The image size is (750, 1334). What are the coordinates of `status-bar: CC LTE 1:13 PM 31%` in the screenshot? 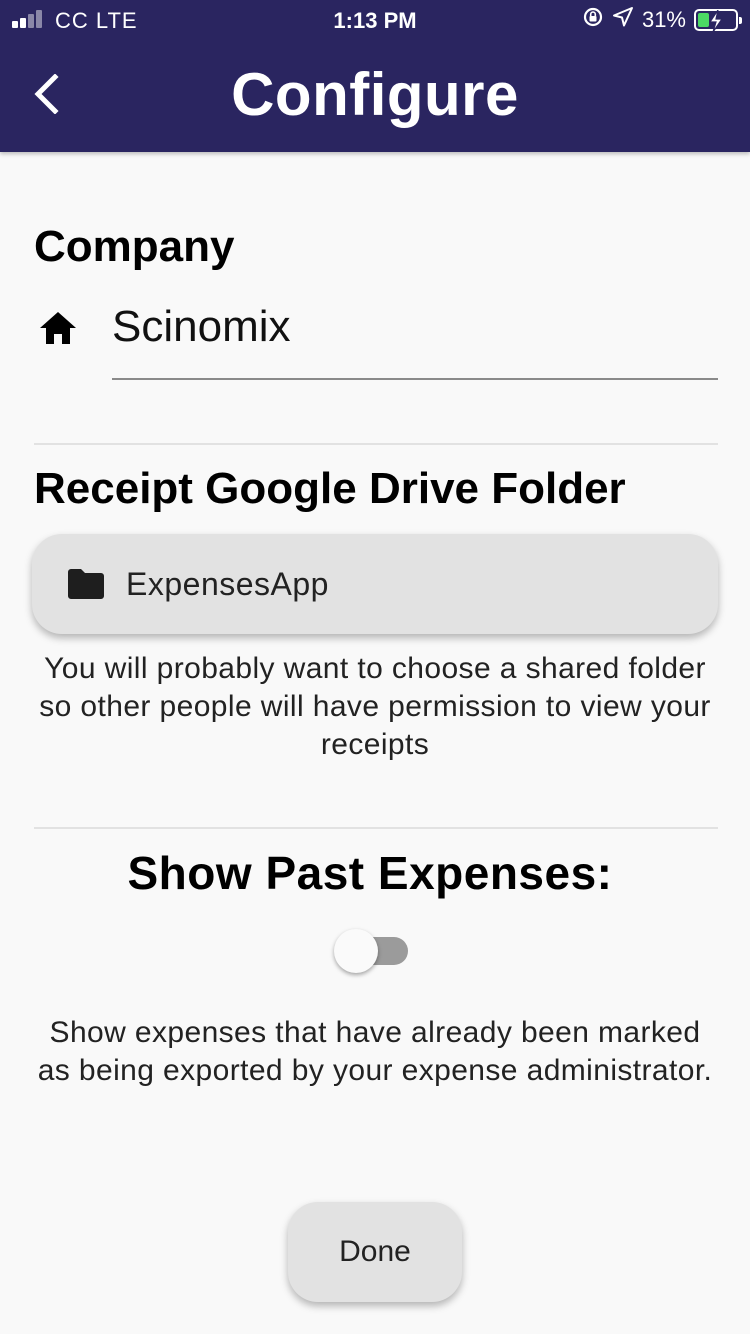 It's located at (375, 20).